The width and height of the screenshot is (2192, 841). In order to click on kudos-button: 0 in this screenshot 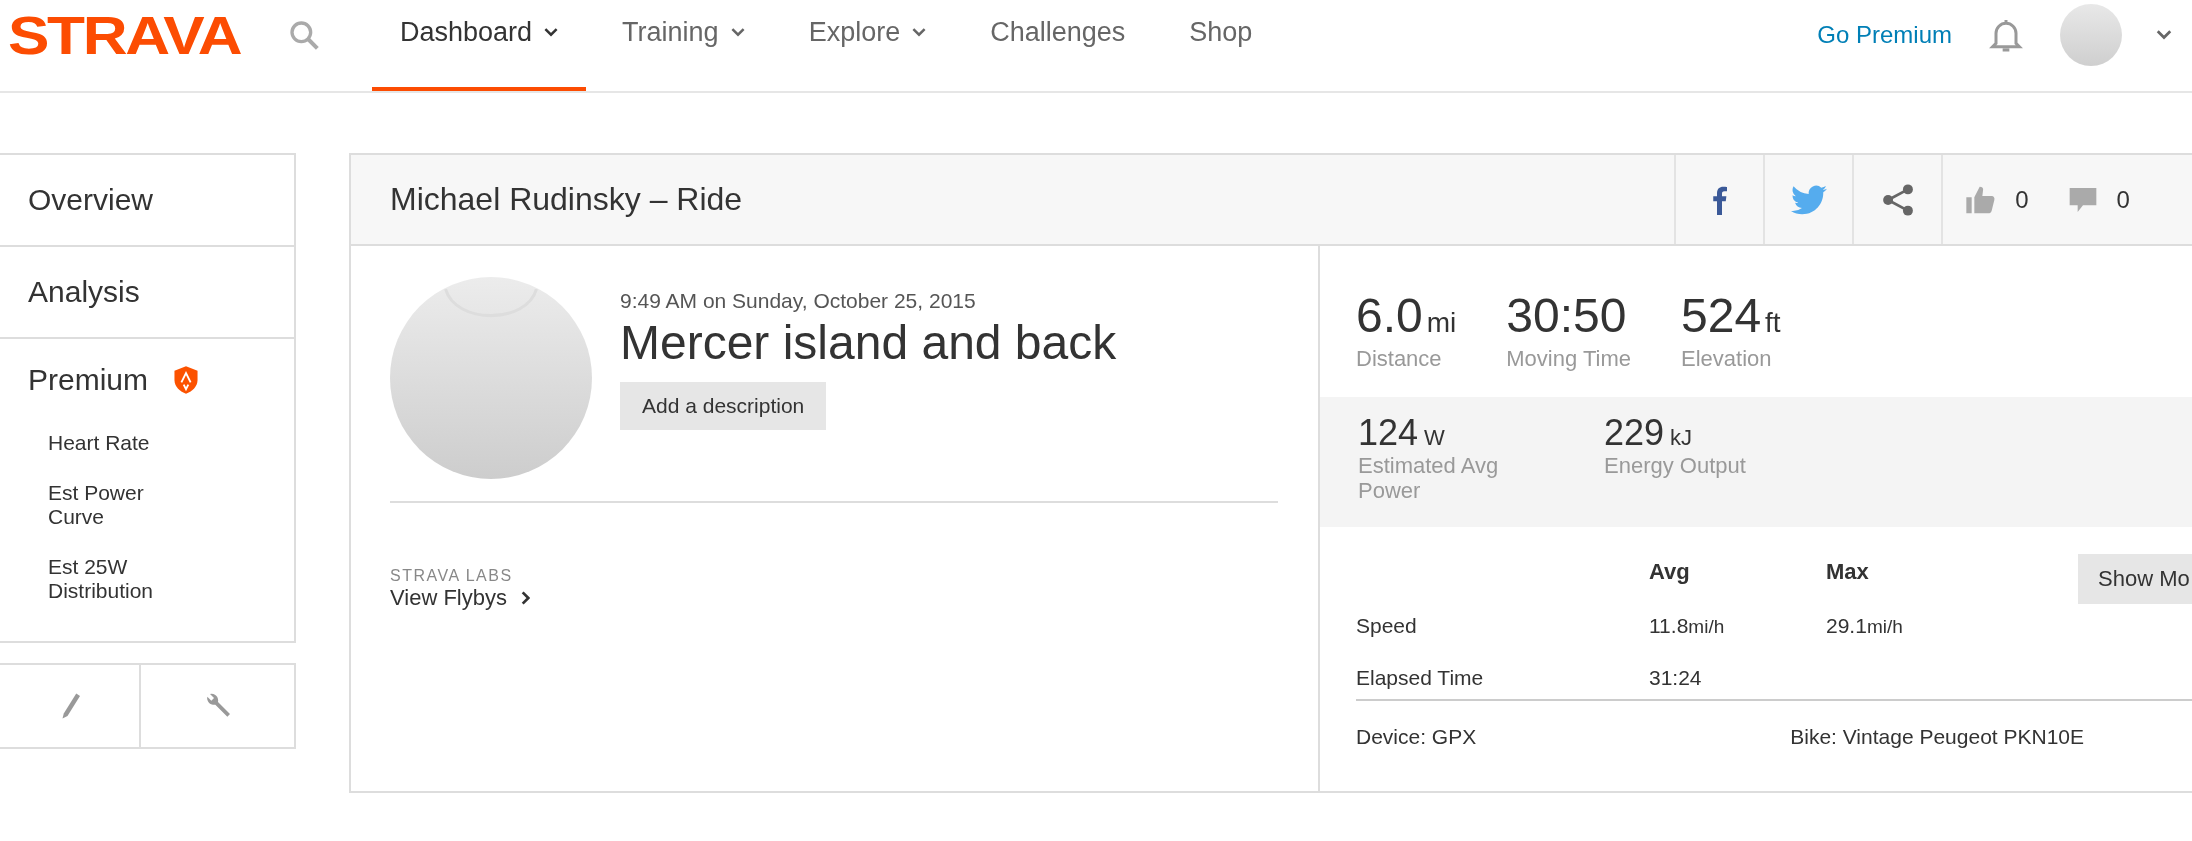, I will do `click(1997, 199)`.